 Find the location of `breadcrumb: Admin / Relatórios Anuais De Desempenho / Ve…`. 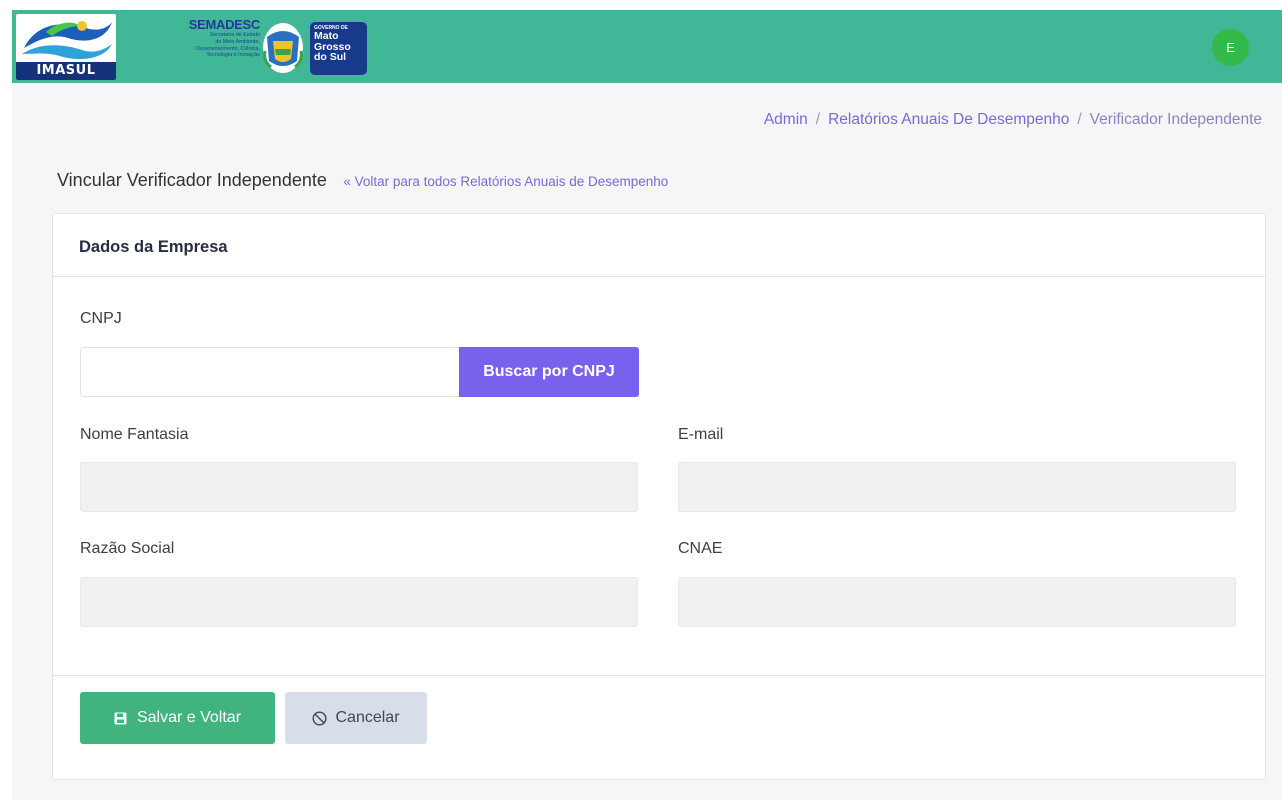

breadcrumb: Admin / Relatórios Anuais De Desempenho / Ve… is located at coordinates (1013, 120).